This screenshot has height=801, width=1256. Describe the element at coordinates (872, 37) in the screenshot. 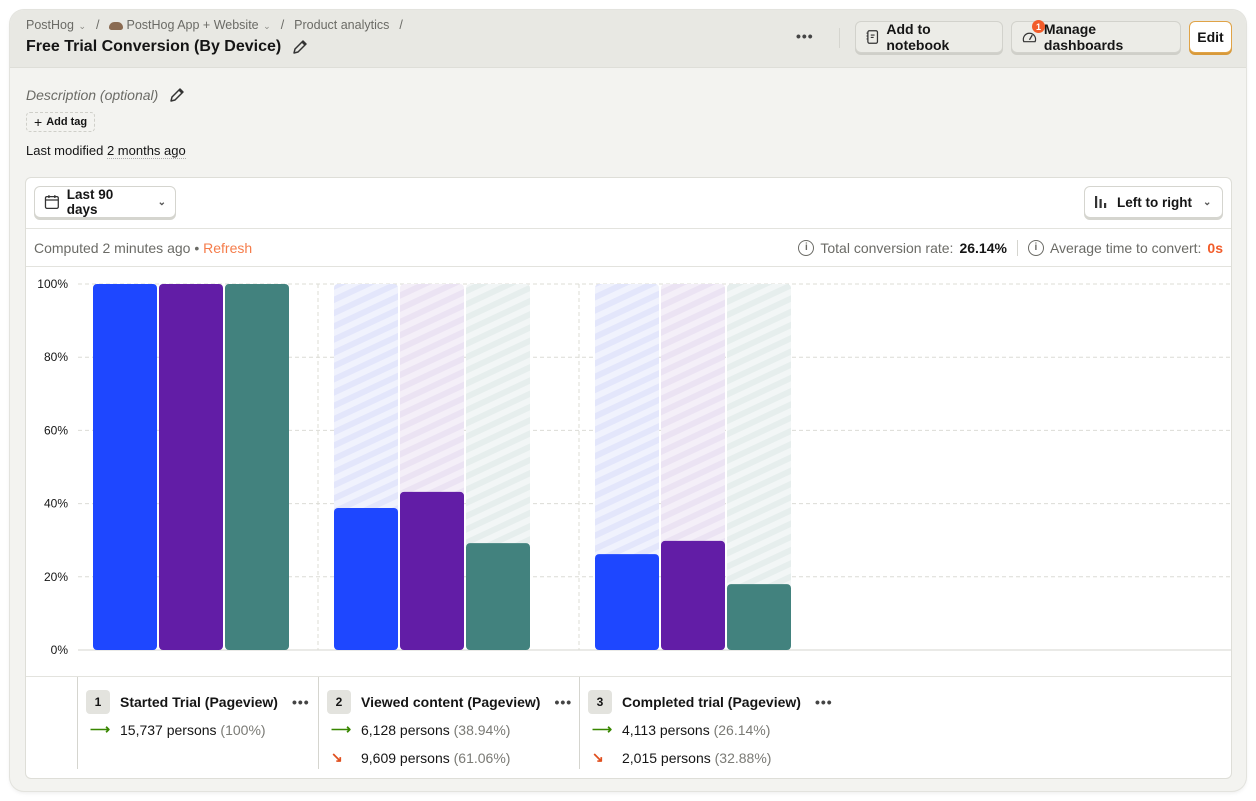

I see `notebook-icon` at that location.